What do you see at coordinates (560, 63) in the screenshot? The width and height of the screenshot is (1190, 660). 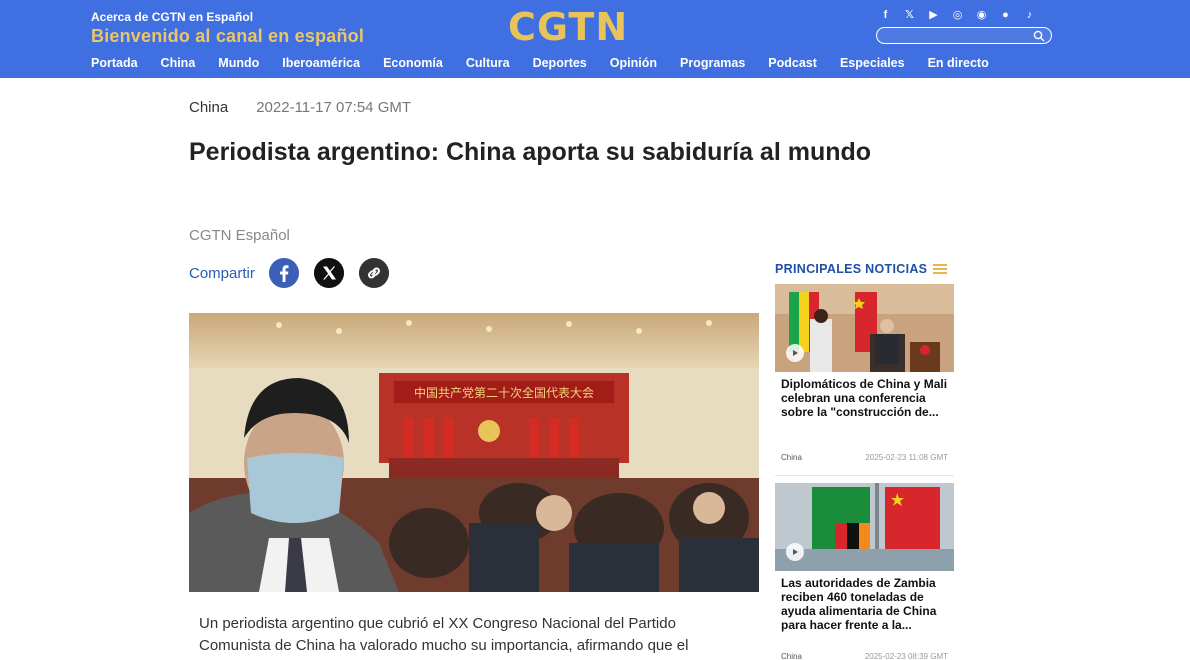 I see `nav-deportes: Deportes` at bounding box center [560, 63].